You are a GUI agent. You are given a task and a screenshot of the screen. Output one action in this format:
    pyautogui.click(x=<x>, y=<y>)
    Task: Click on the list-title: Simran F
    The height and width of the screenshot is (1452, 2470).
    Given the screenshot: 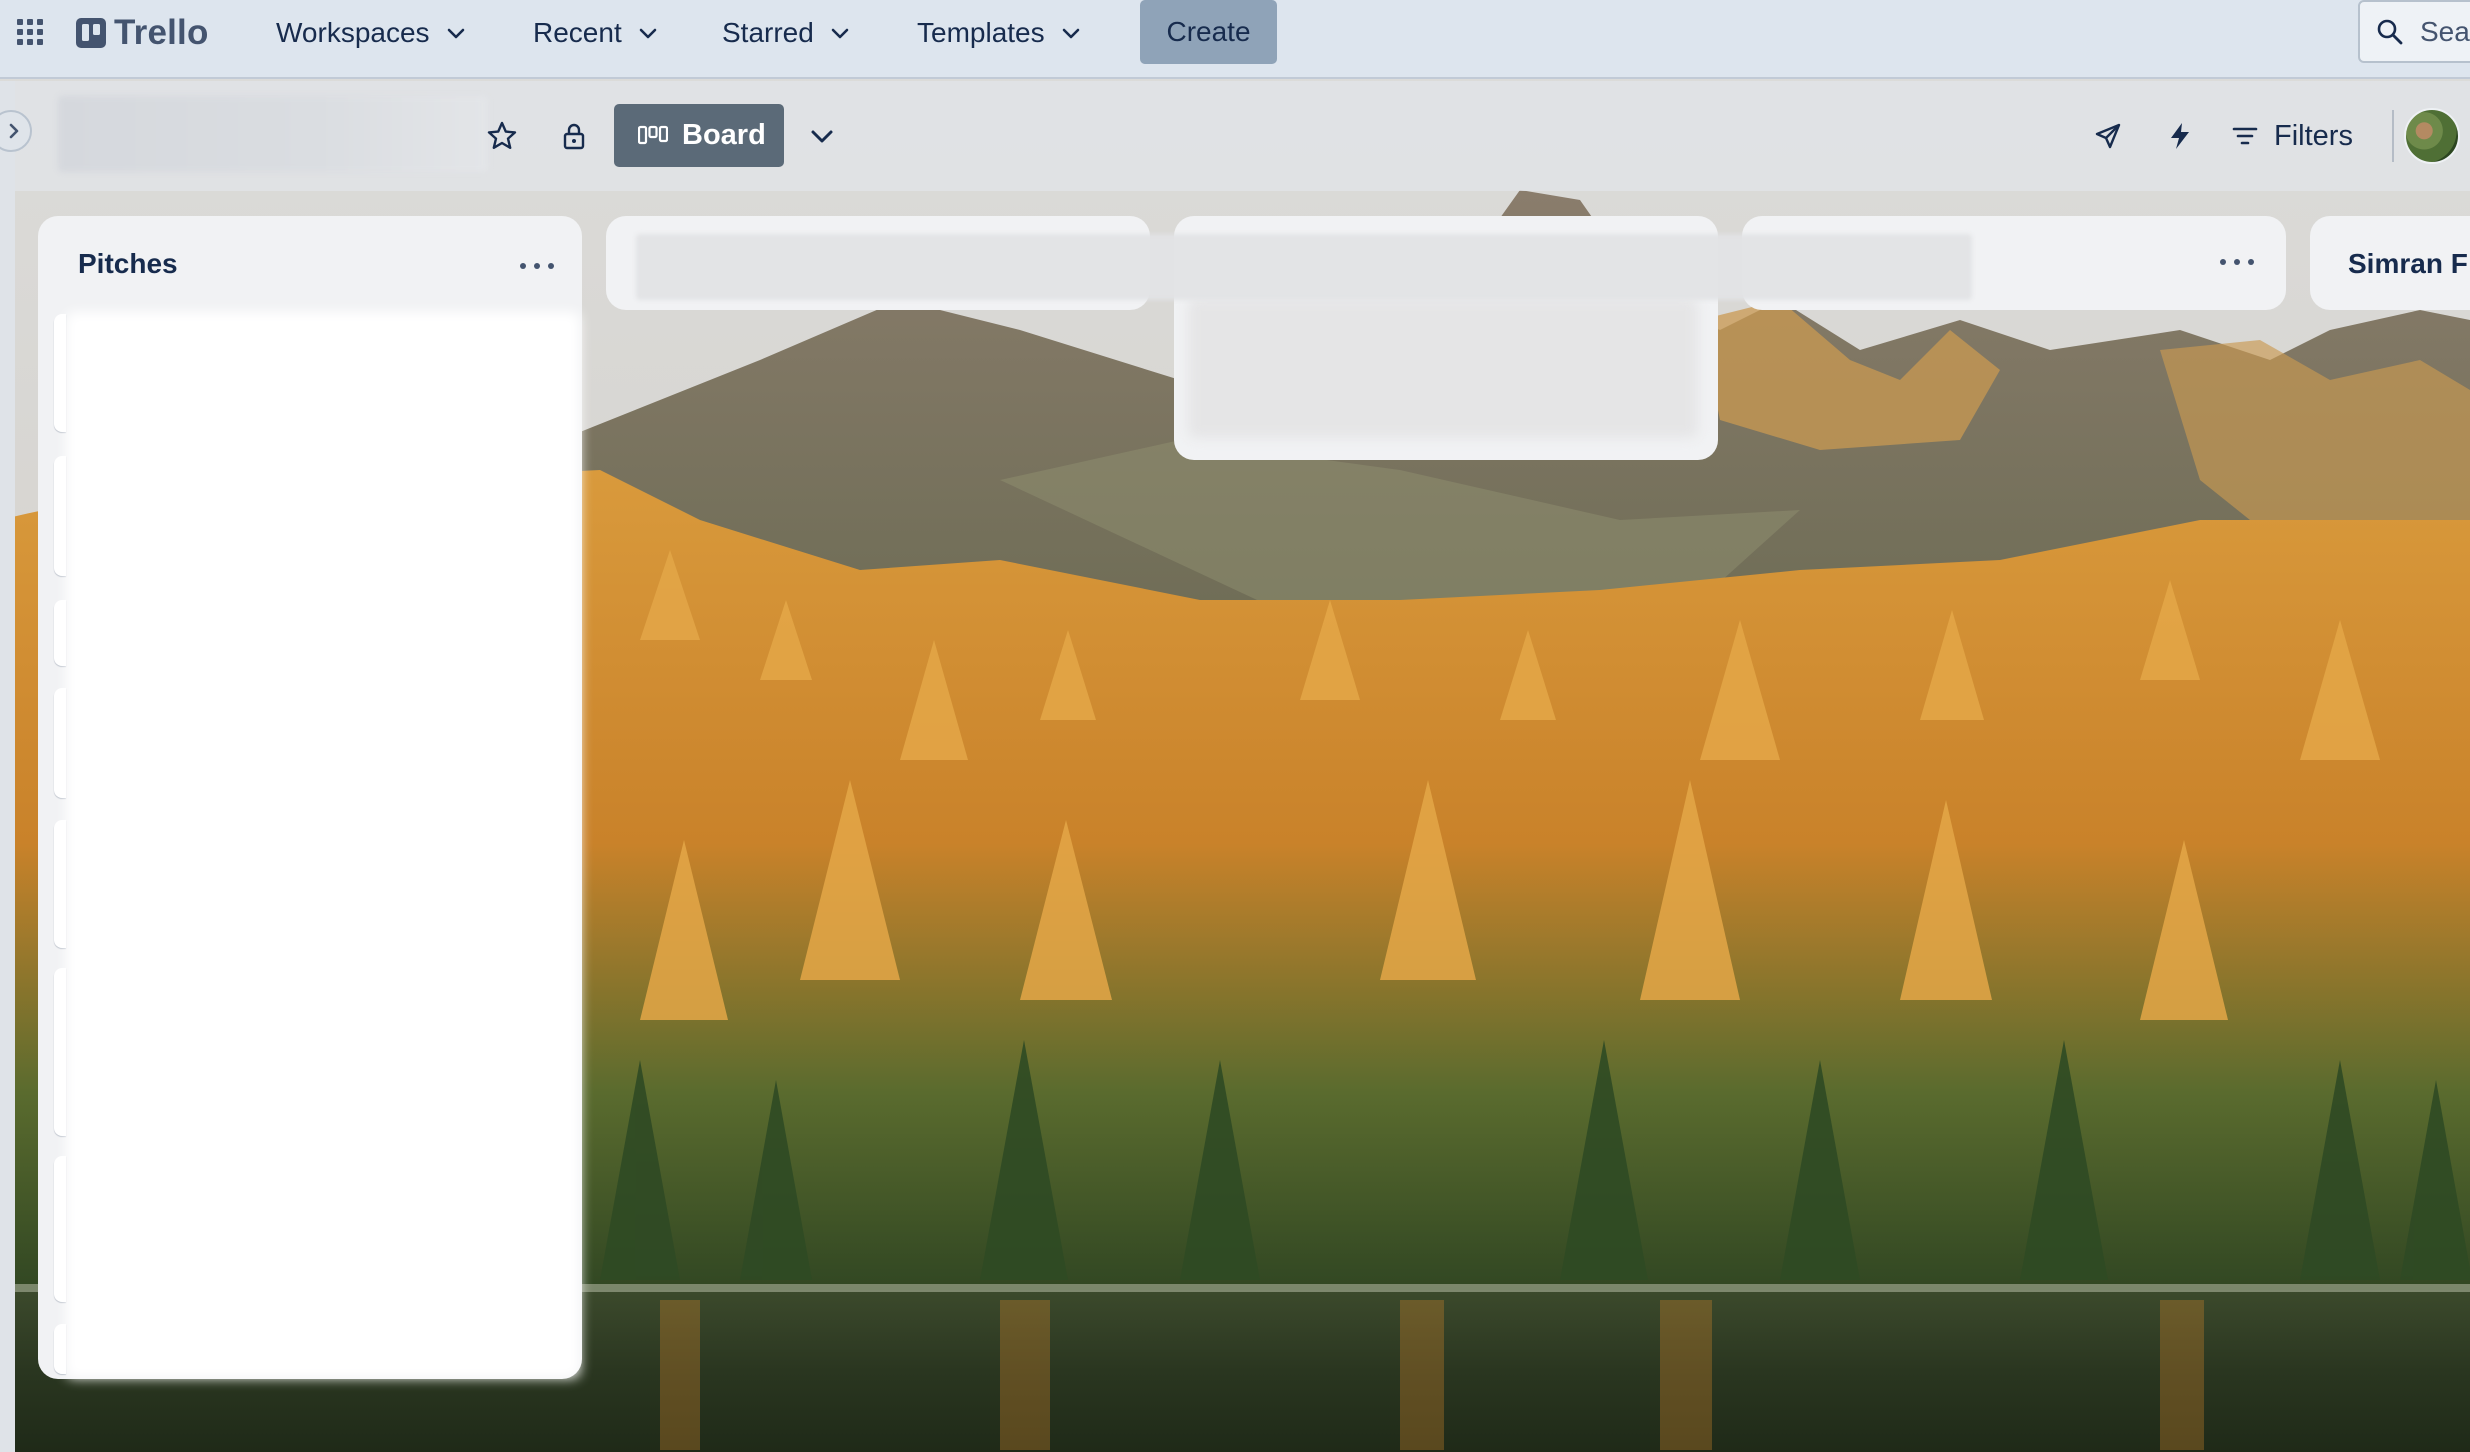 What is the action you would take?
    pyautogui.click(x=2408, y=264)
    